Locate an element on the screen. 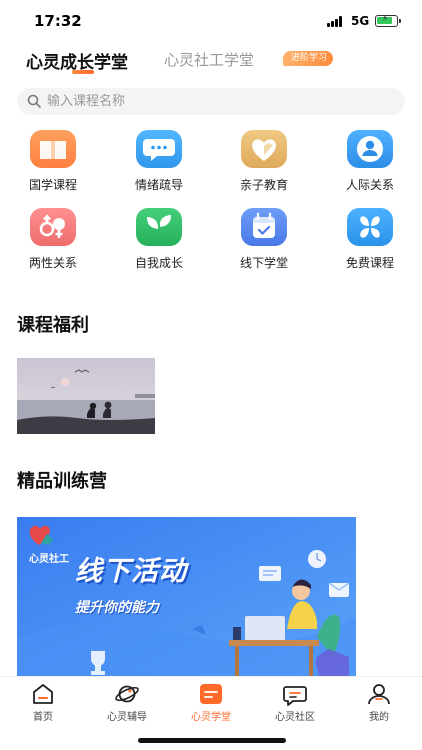  category-label: 亲子教育 is located at coordinates (263, 185).